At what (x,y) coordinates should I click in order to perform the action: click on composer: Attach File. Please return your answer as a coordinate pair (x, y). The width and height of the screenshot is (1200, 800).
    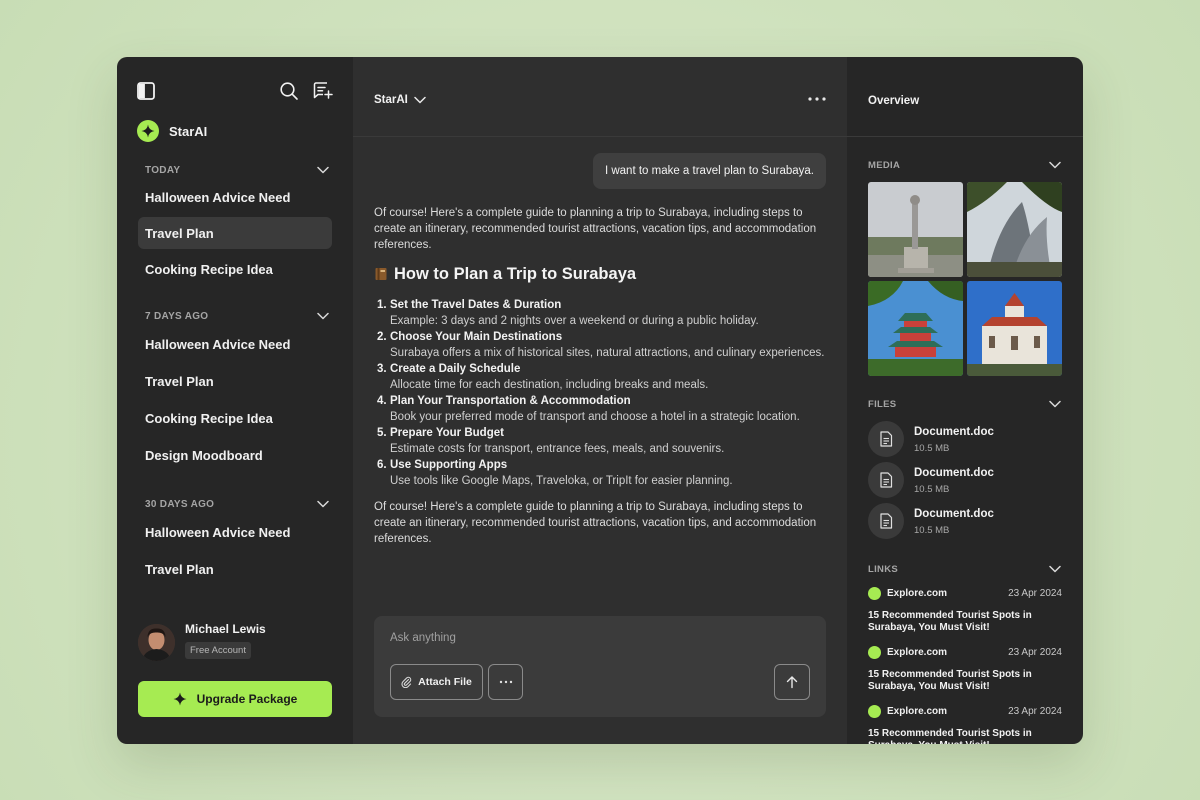
    Looking at the image, I should click on (600, 666).